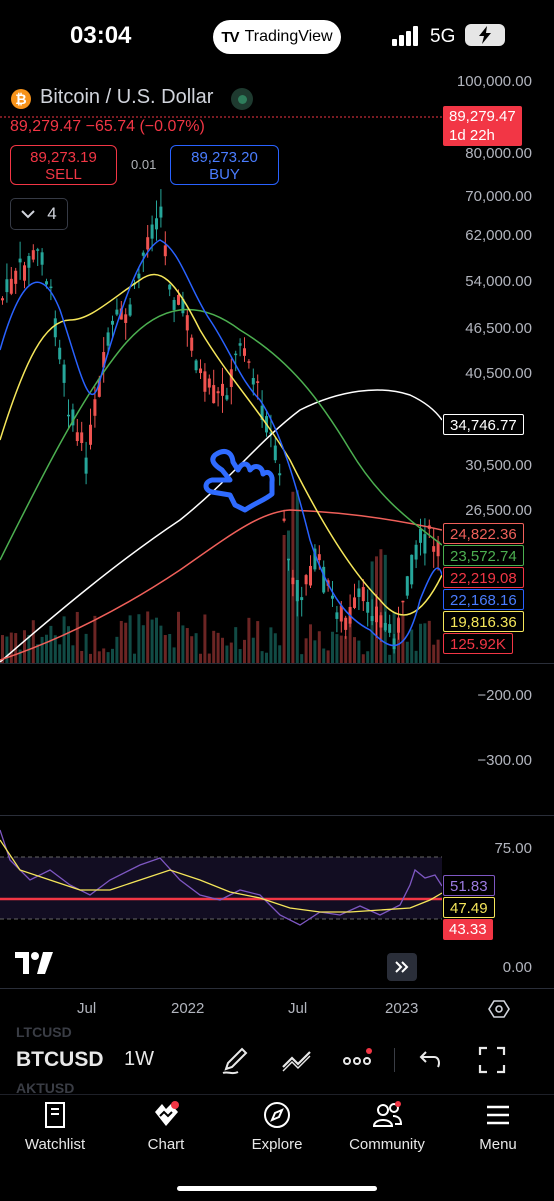  Describe the element at coordinates (387, 1126) in the screenshot. I see `nav-community: Community` at that location.